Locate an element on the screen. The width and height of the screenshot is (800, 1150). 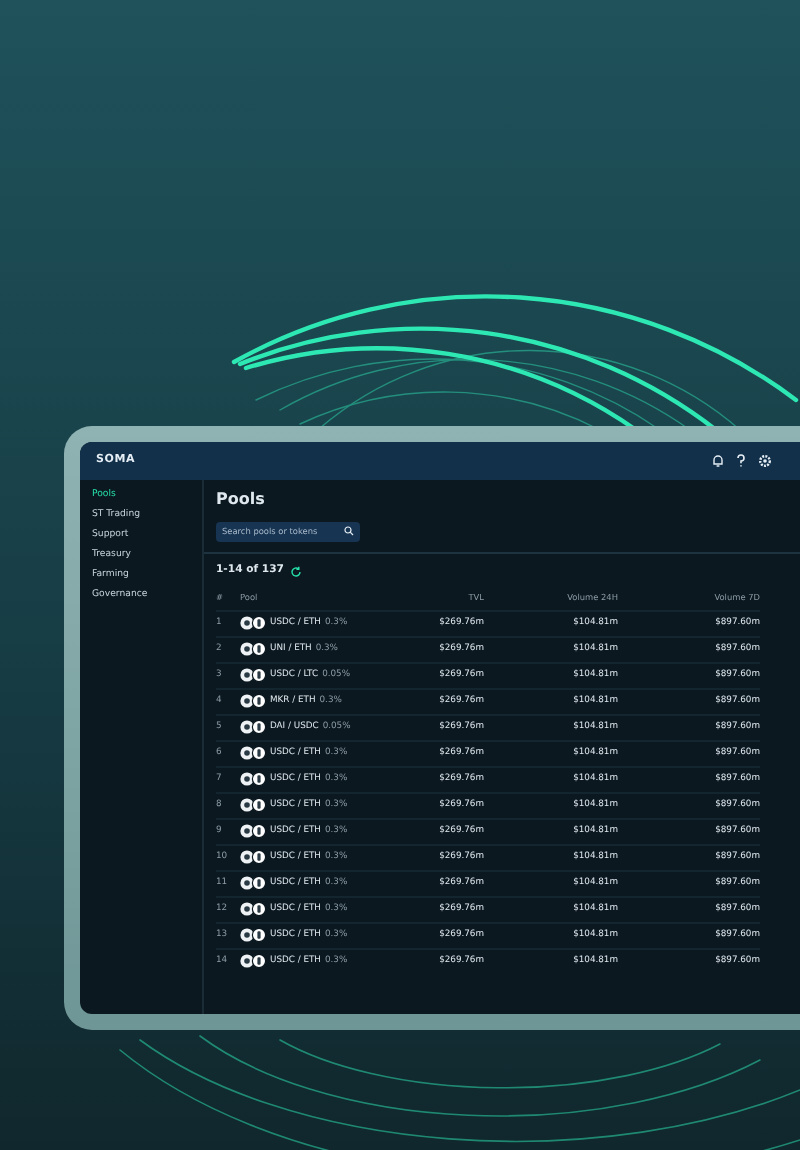
refresh-icon is located at coordinates (295, 571).